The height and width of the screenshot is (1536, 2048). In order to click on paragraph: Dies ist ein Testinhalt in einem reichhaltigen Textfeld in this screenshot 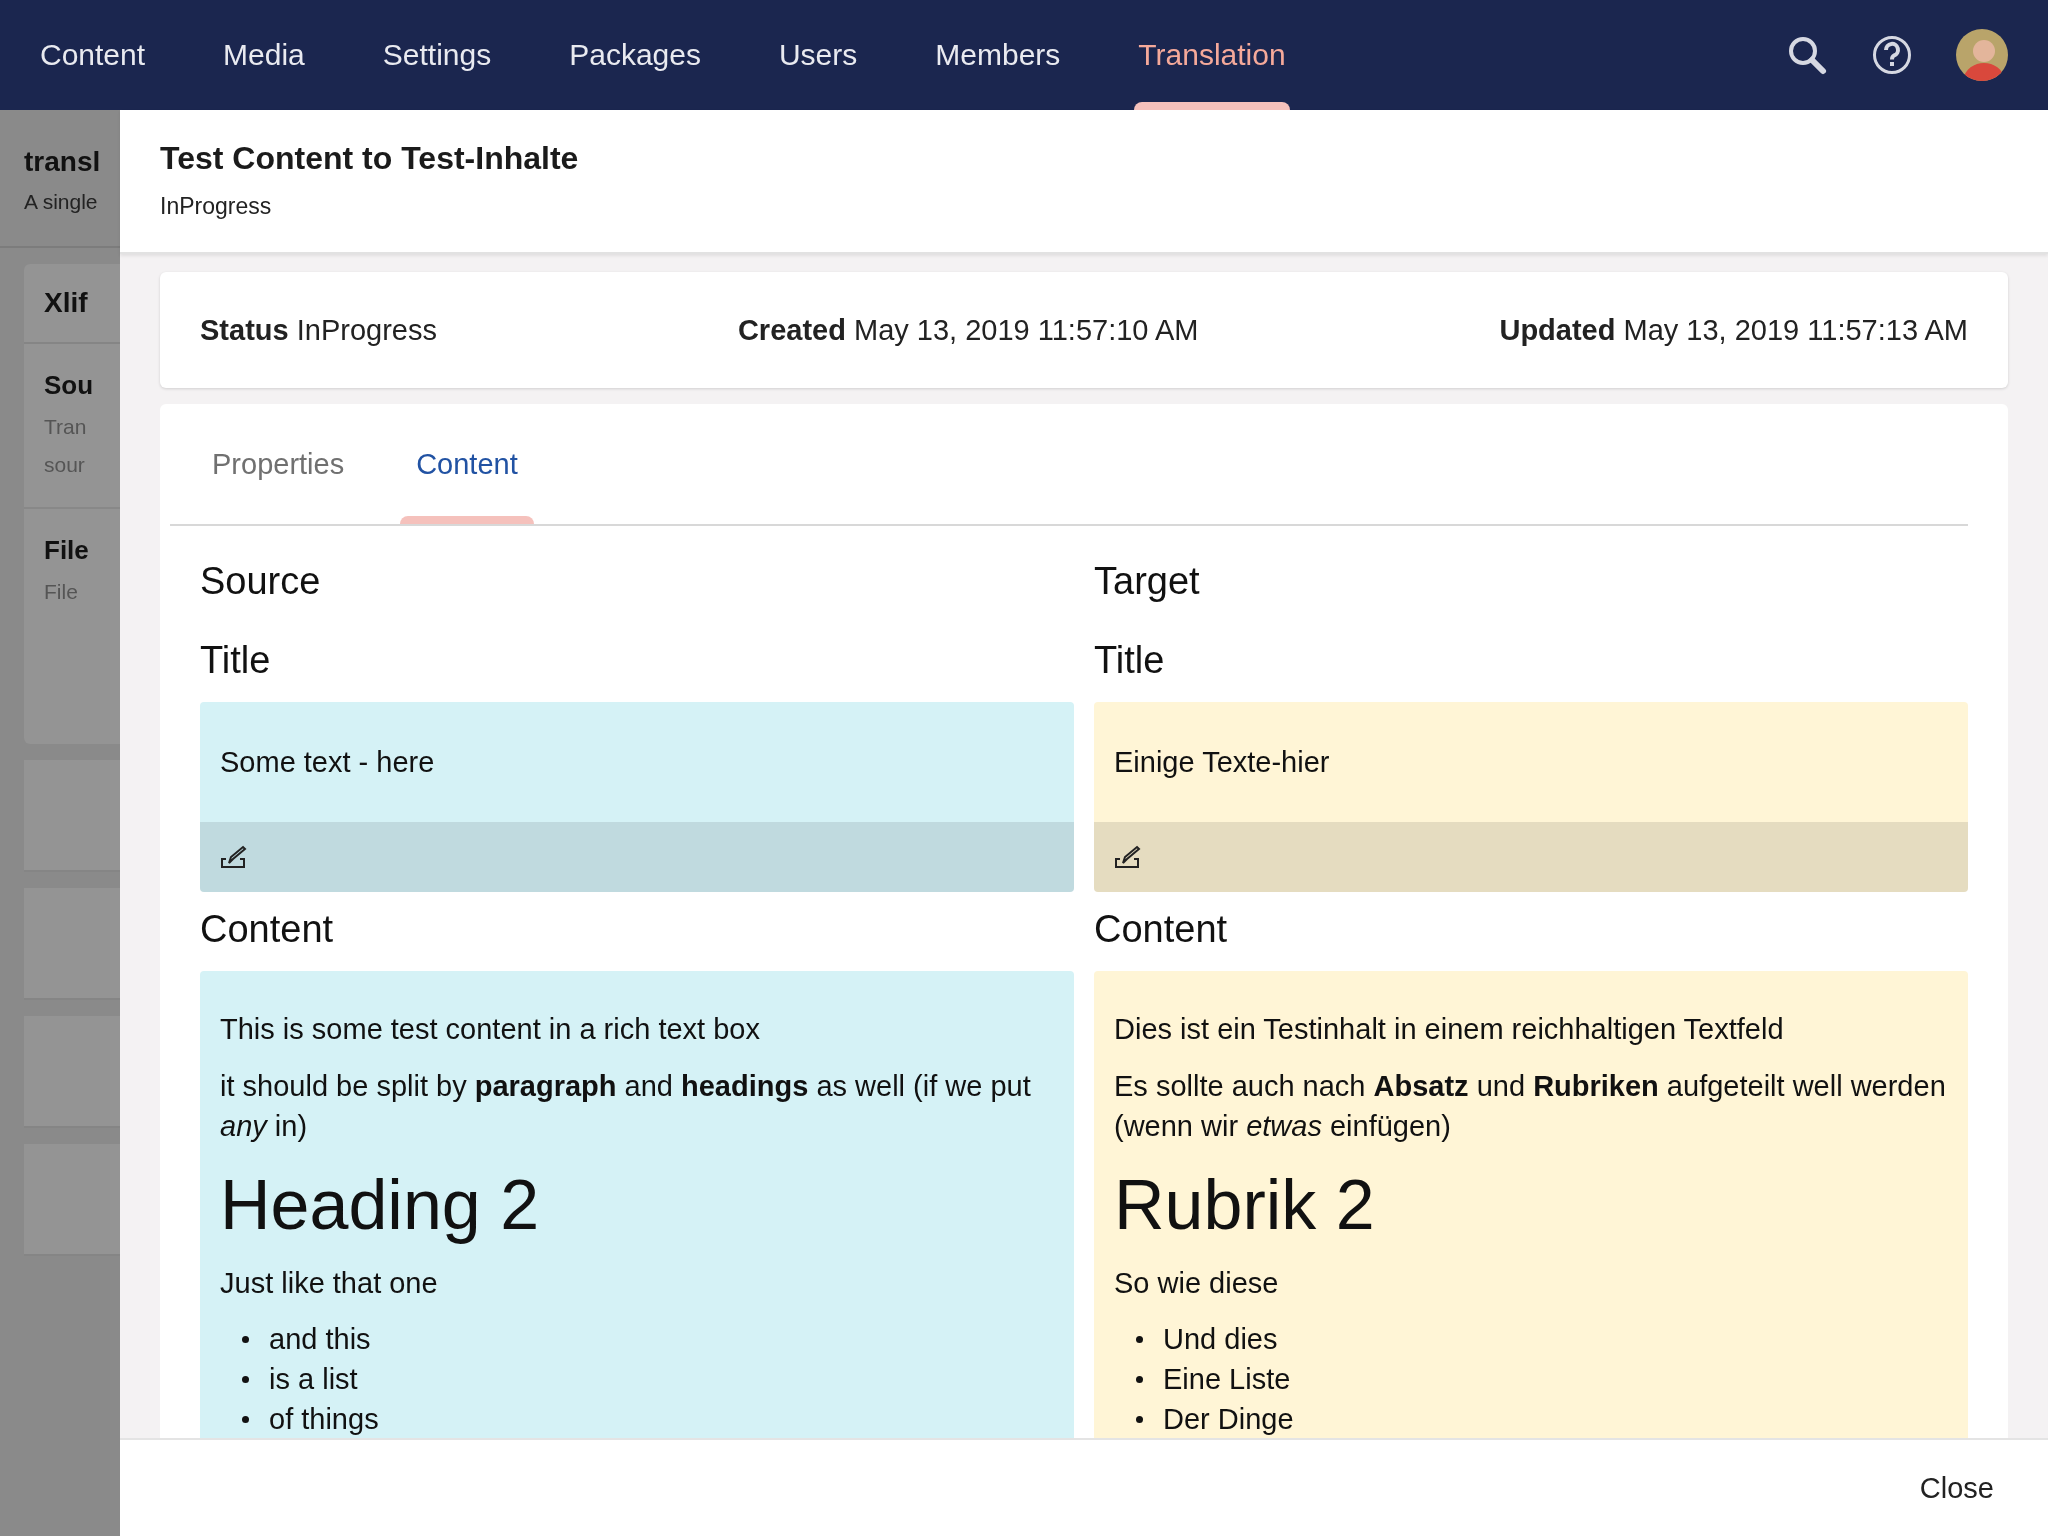, I will do `click(1449, 1029)`.